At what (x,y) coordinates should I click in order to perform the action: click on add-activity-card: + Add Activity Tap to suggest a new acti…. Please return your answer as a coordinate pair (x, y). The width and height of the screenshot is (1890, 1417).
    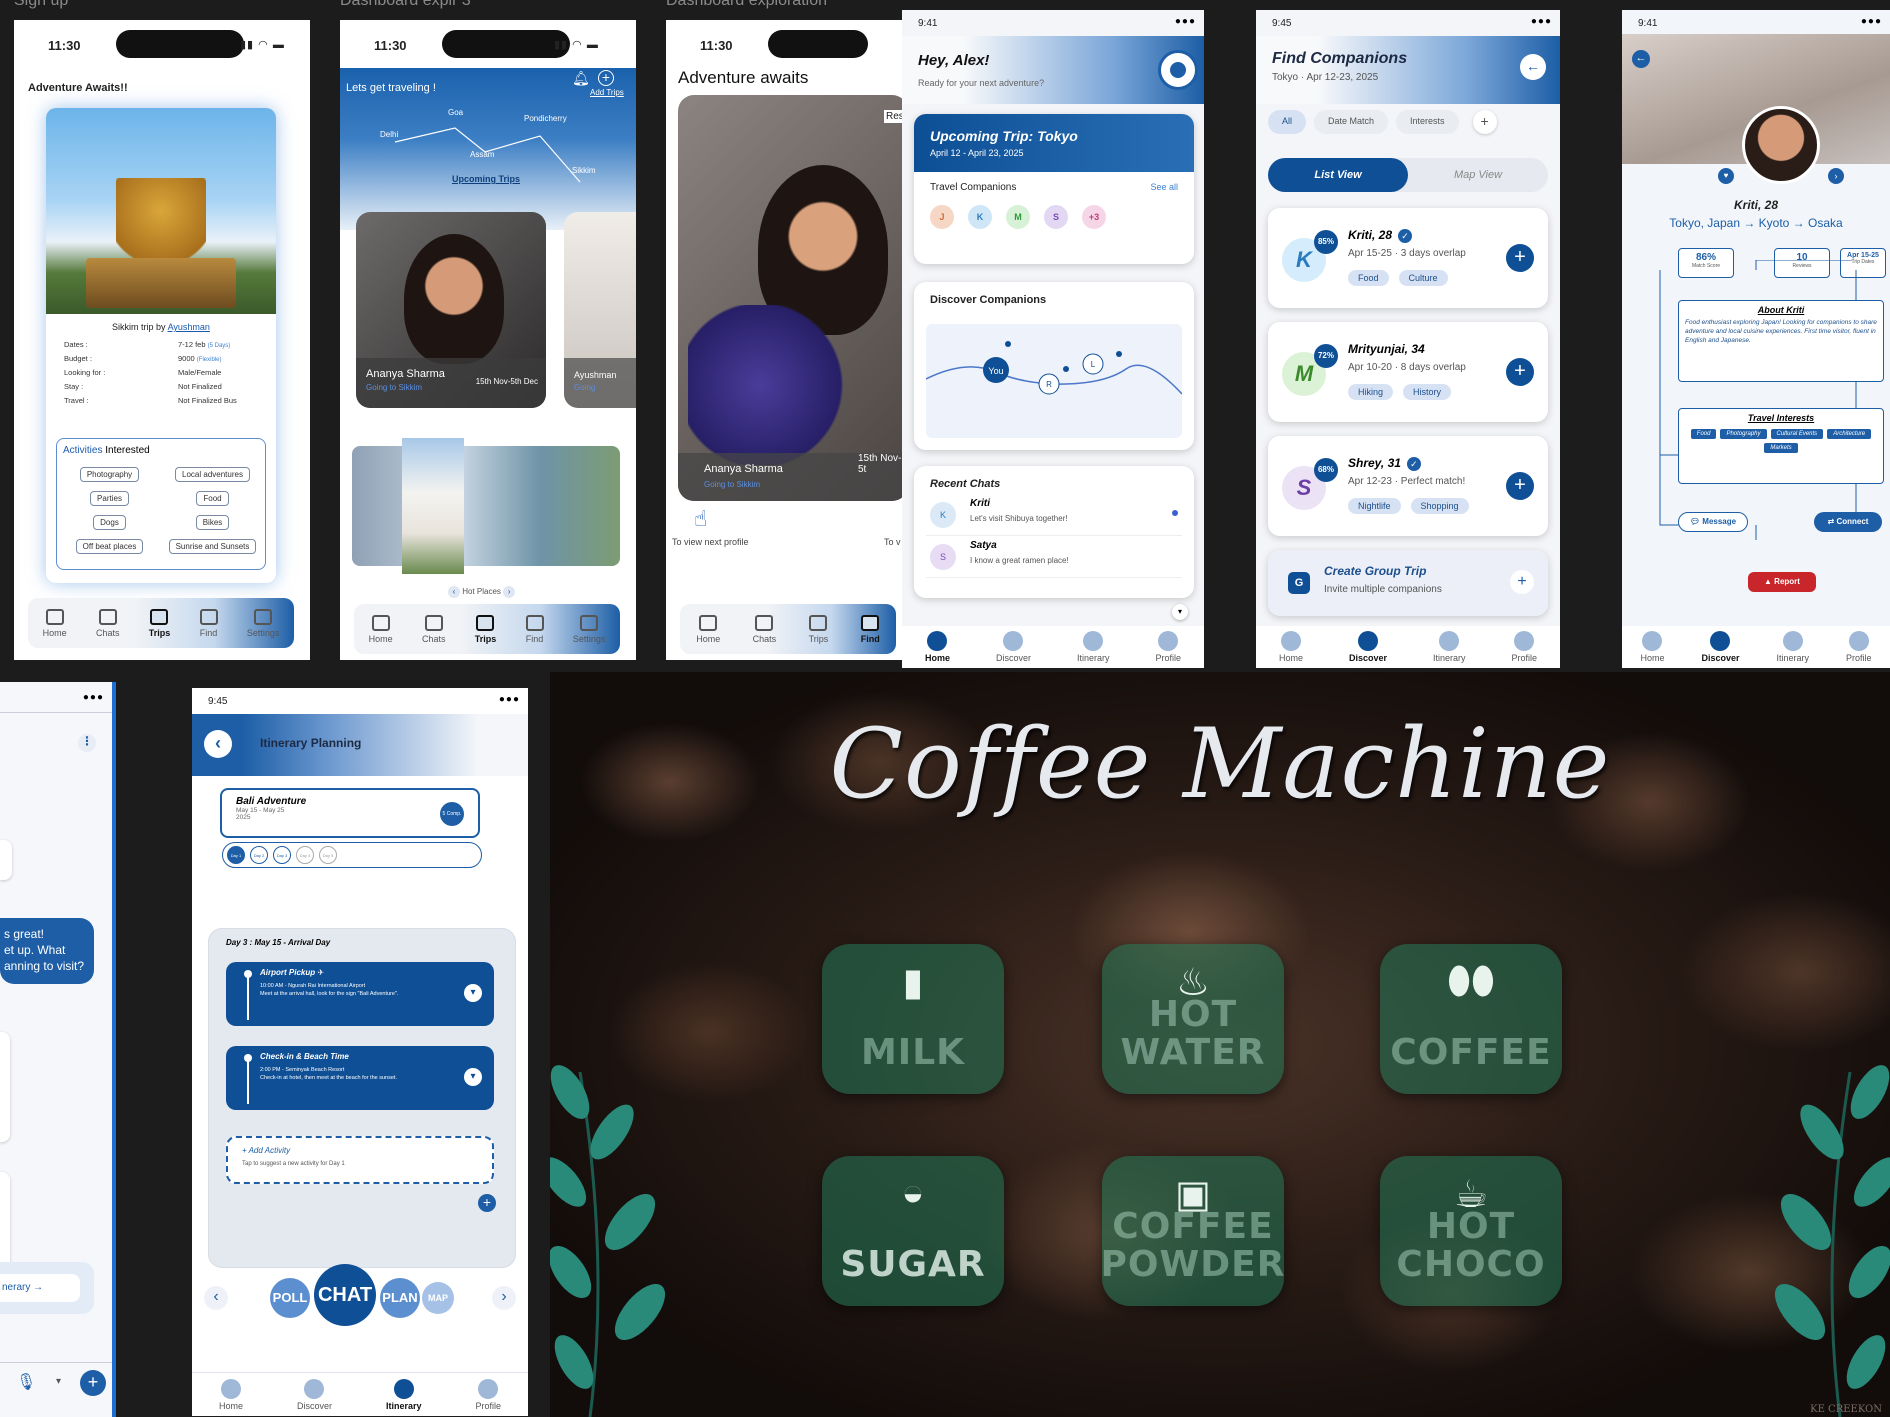
    Looking at the image, I should click on (360, 1160).